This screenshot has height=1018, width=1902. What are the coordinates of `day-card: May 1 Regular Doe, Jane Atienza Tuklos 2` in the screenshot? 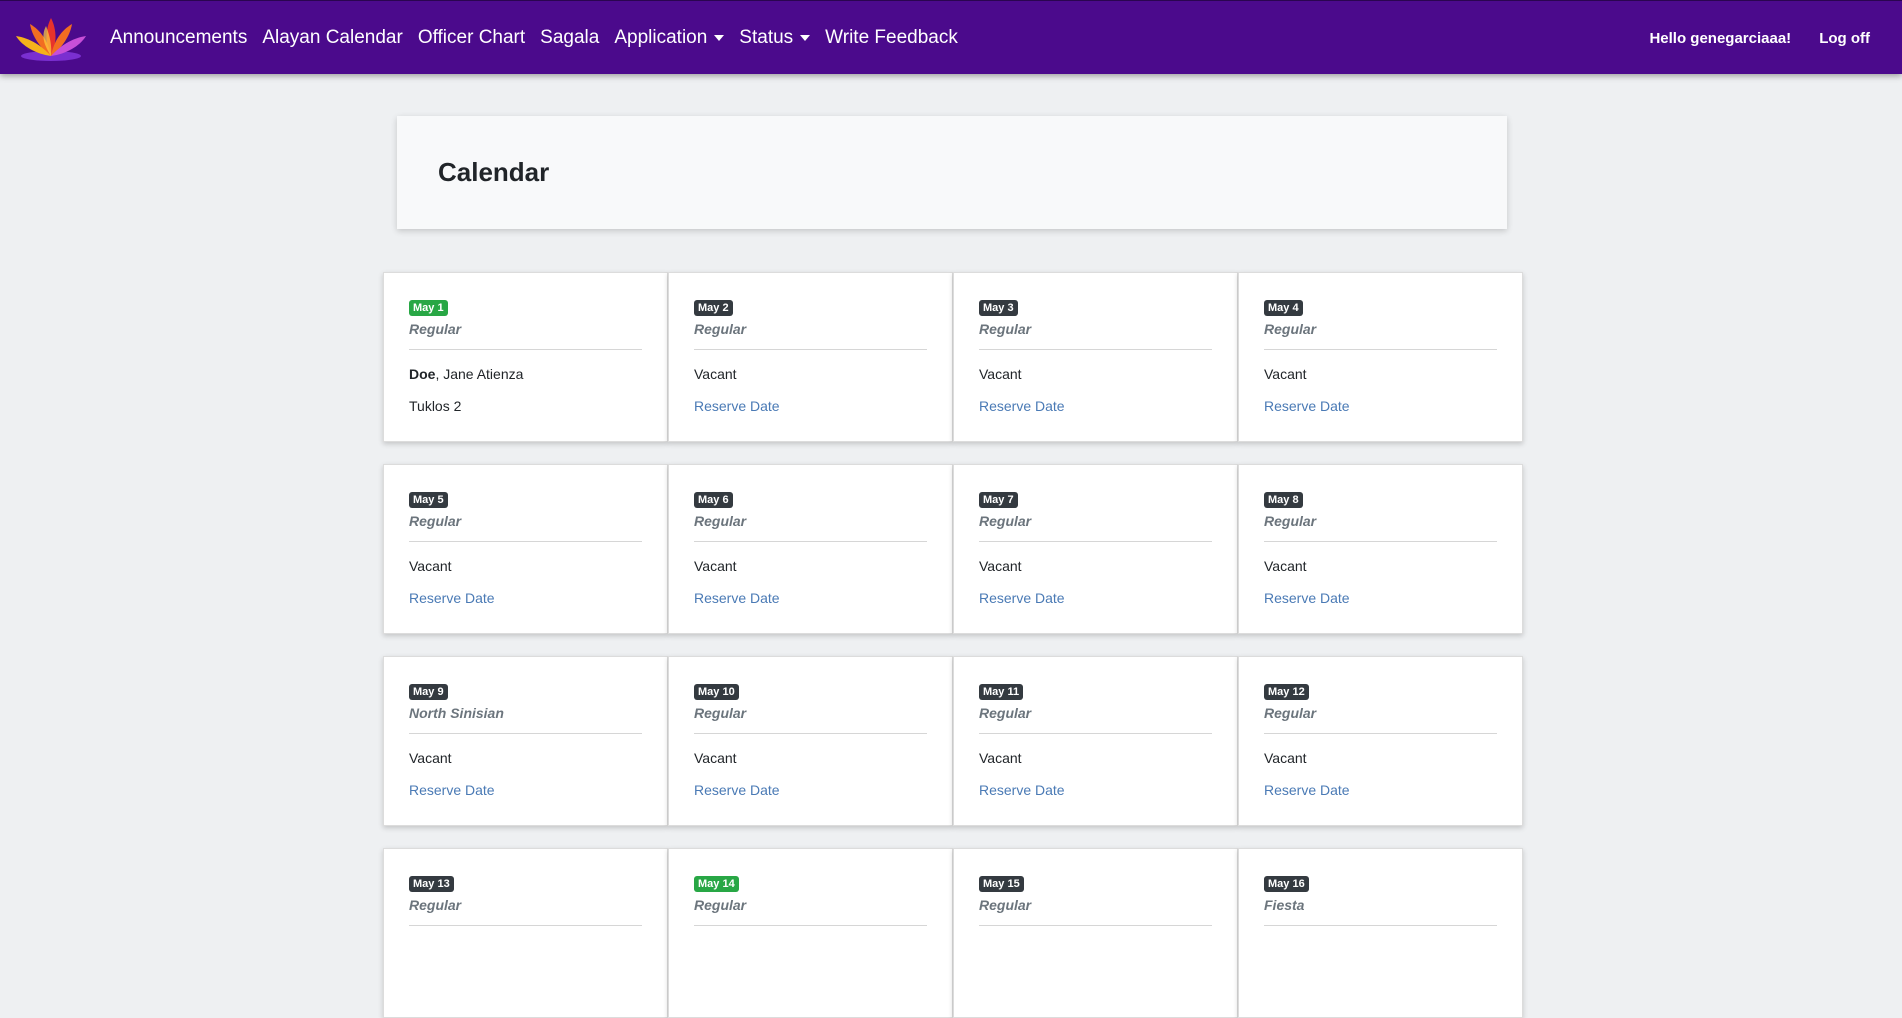 It's located at (525, 357).